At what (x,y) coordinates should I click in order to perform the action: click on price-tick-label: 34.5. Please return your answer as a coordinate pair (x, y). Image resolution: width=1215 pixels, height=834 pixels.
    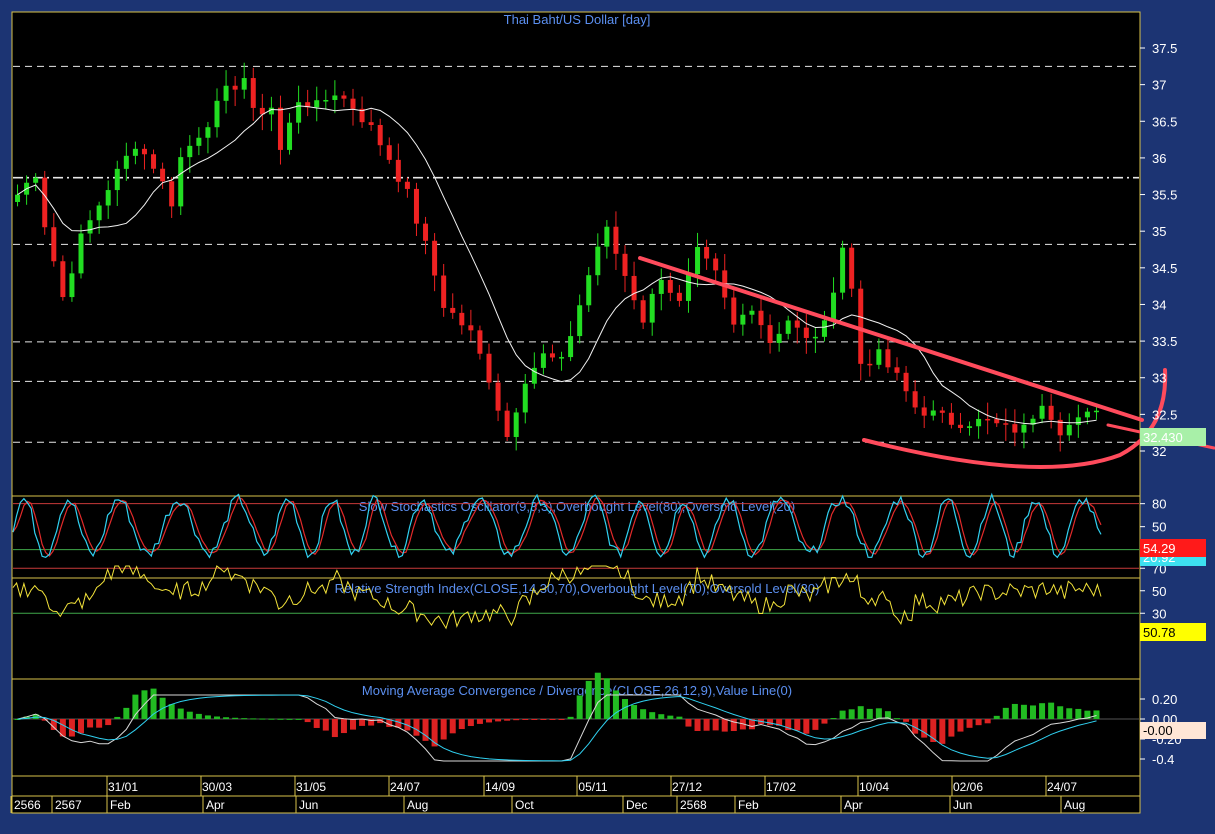
    Looking at the image, I should click on (1164, 268).